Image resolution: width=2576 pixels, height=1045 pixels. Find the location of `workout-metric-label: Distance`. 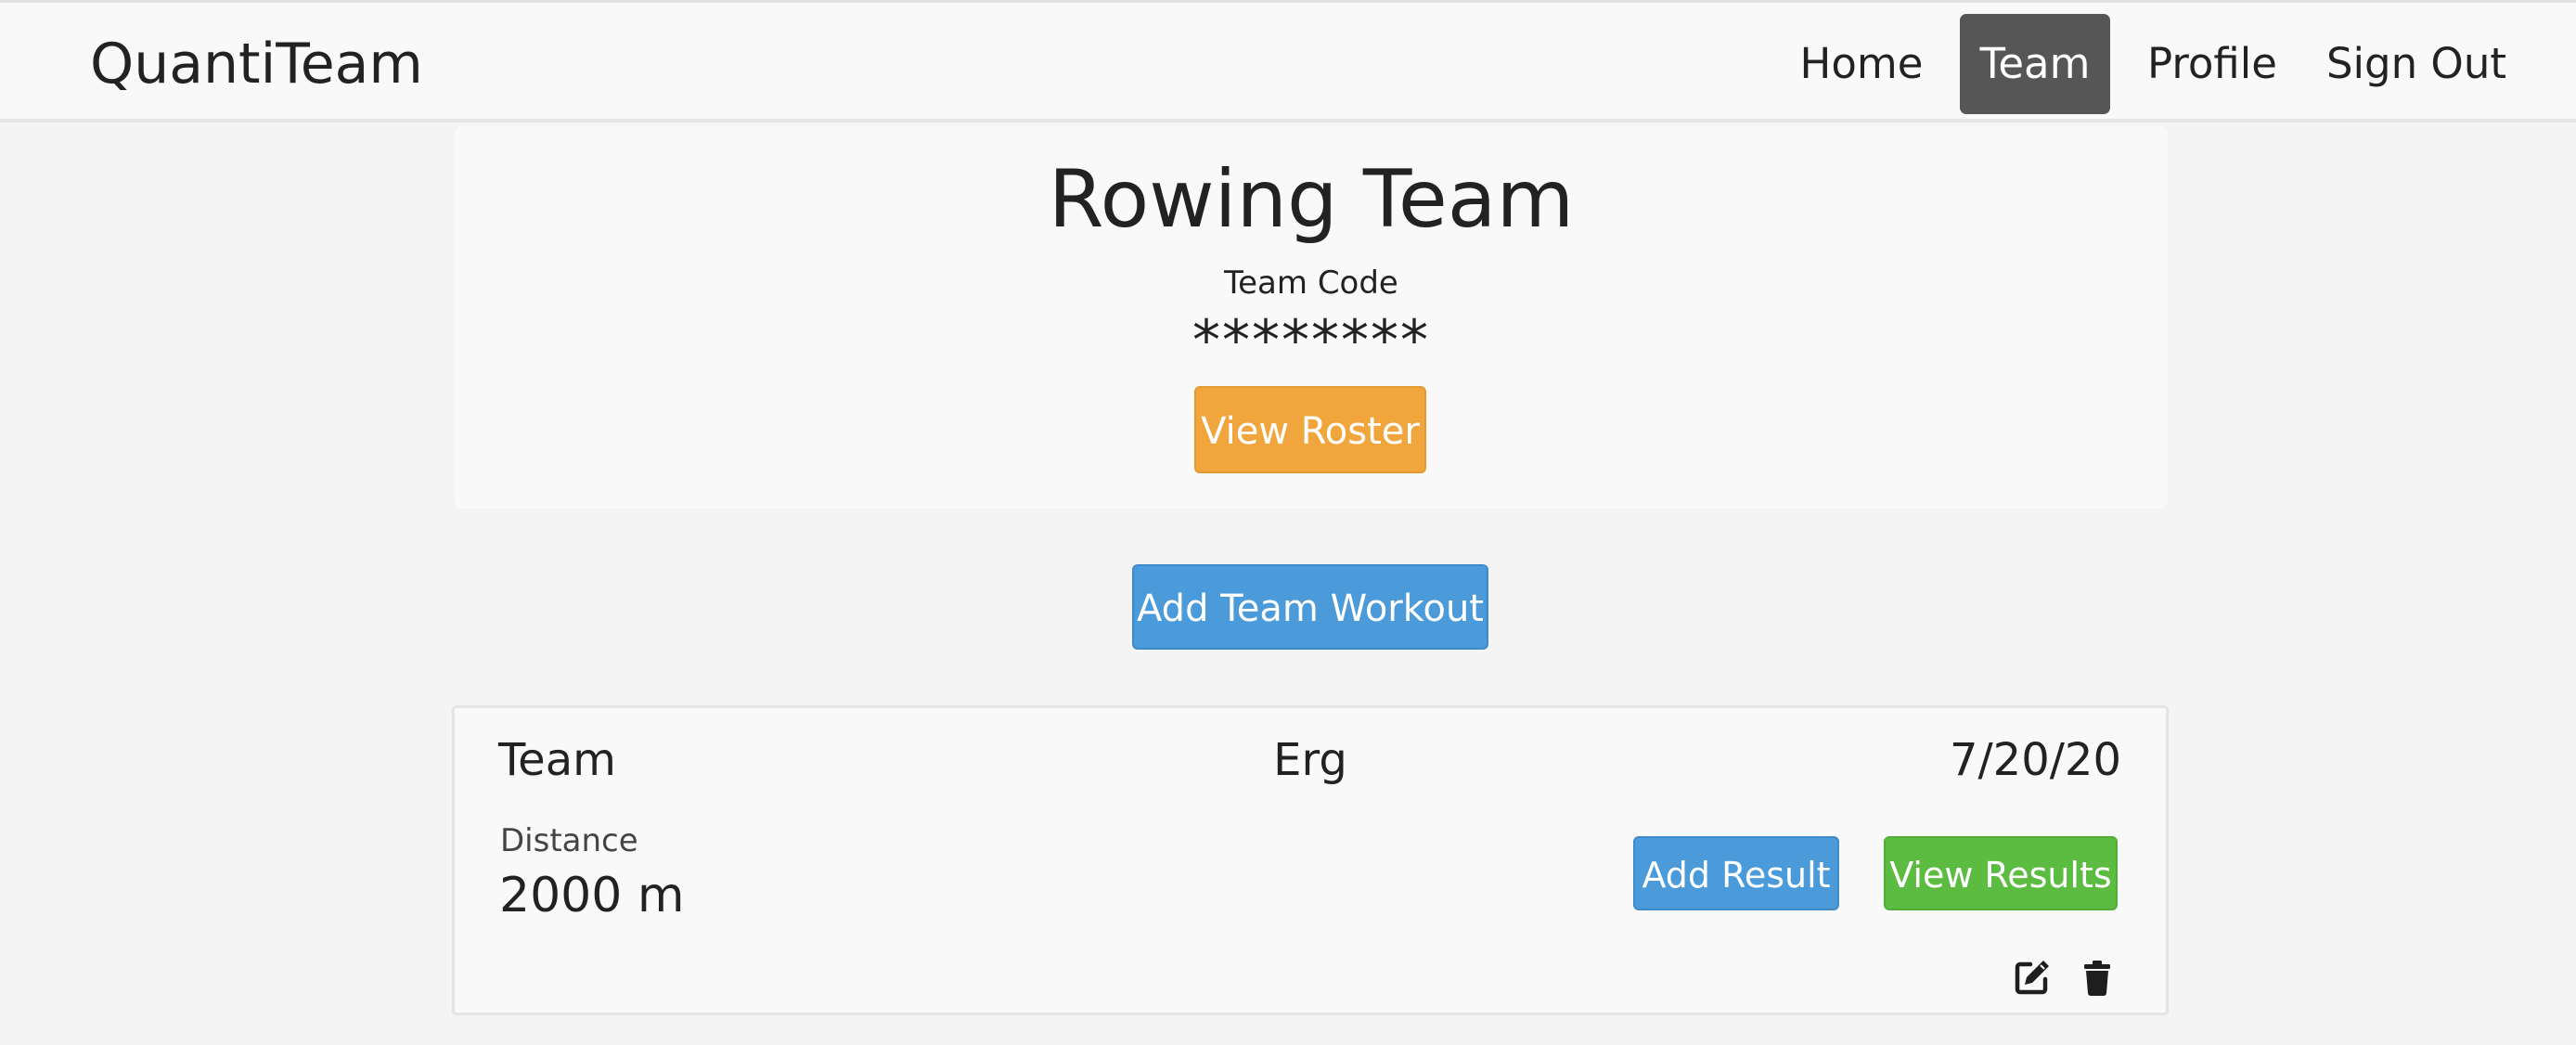

workout-metric-label: Distance is located at coordinates (569, 840).